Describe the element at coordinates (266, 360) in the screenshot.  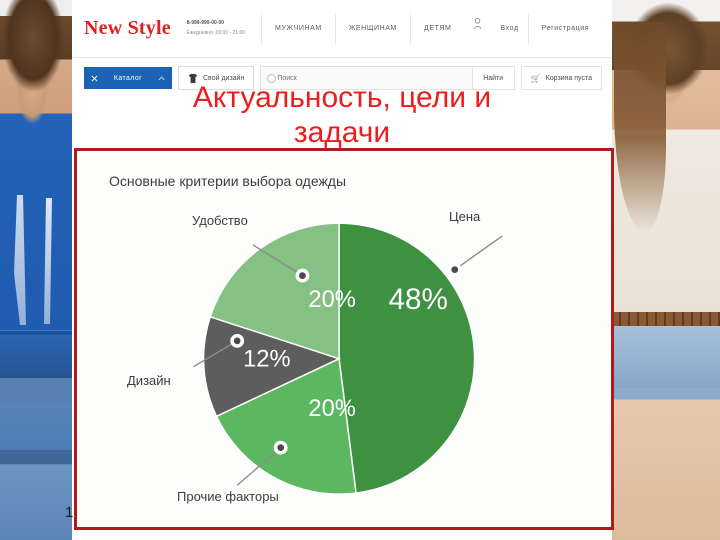
I see `pie-value-dizayn: 12%` at that location.